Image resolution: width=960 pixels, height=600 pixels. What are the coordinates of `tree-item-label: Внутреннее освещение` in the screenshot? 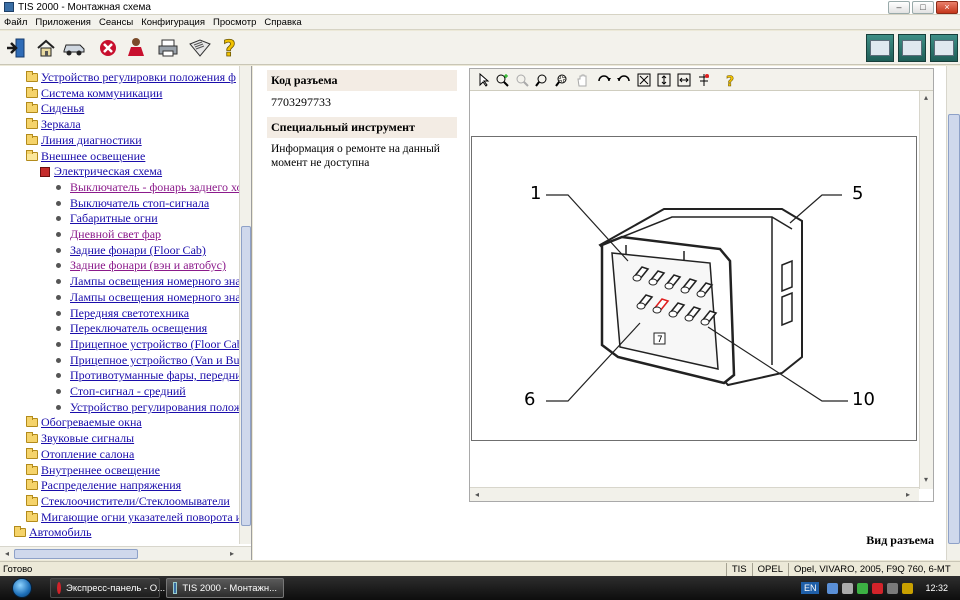 It's located at (100, 470).